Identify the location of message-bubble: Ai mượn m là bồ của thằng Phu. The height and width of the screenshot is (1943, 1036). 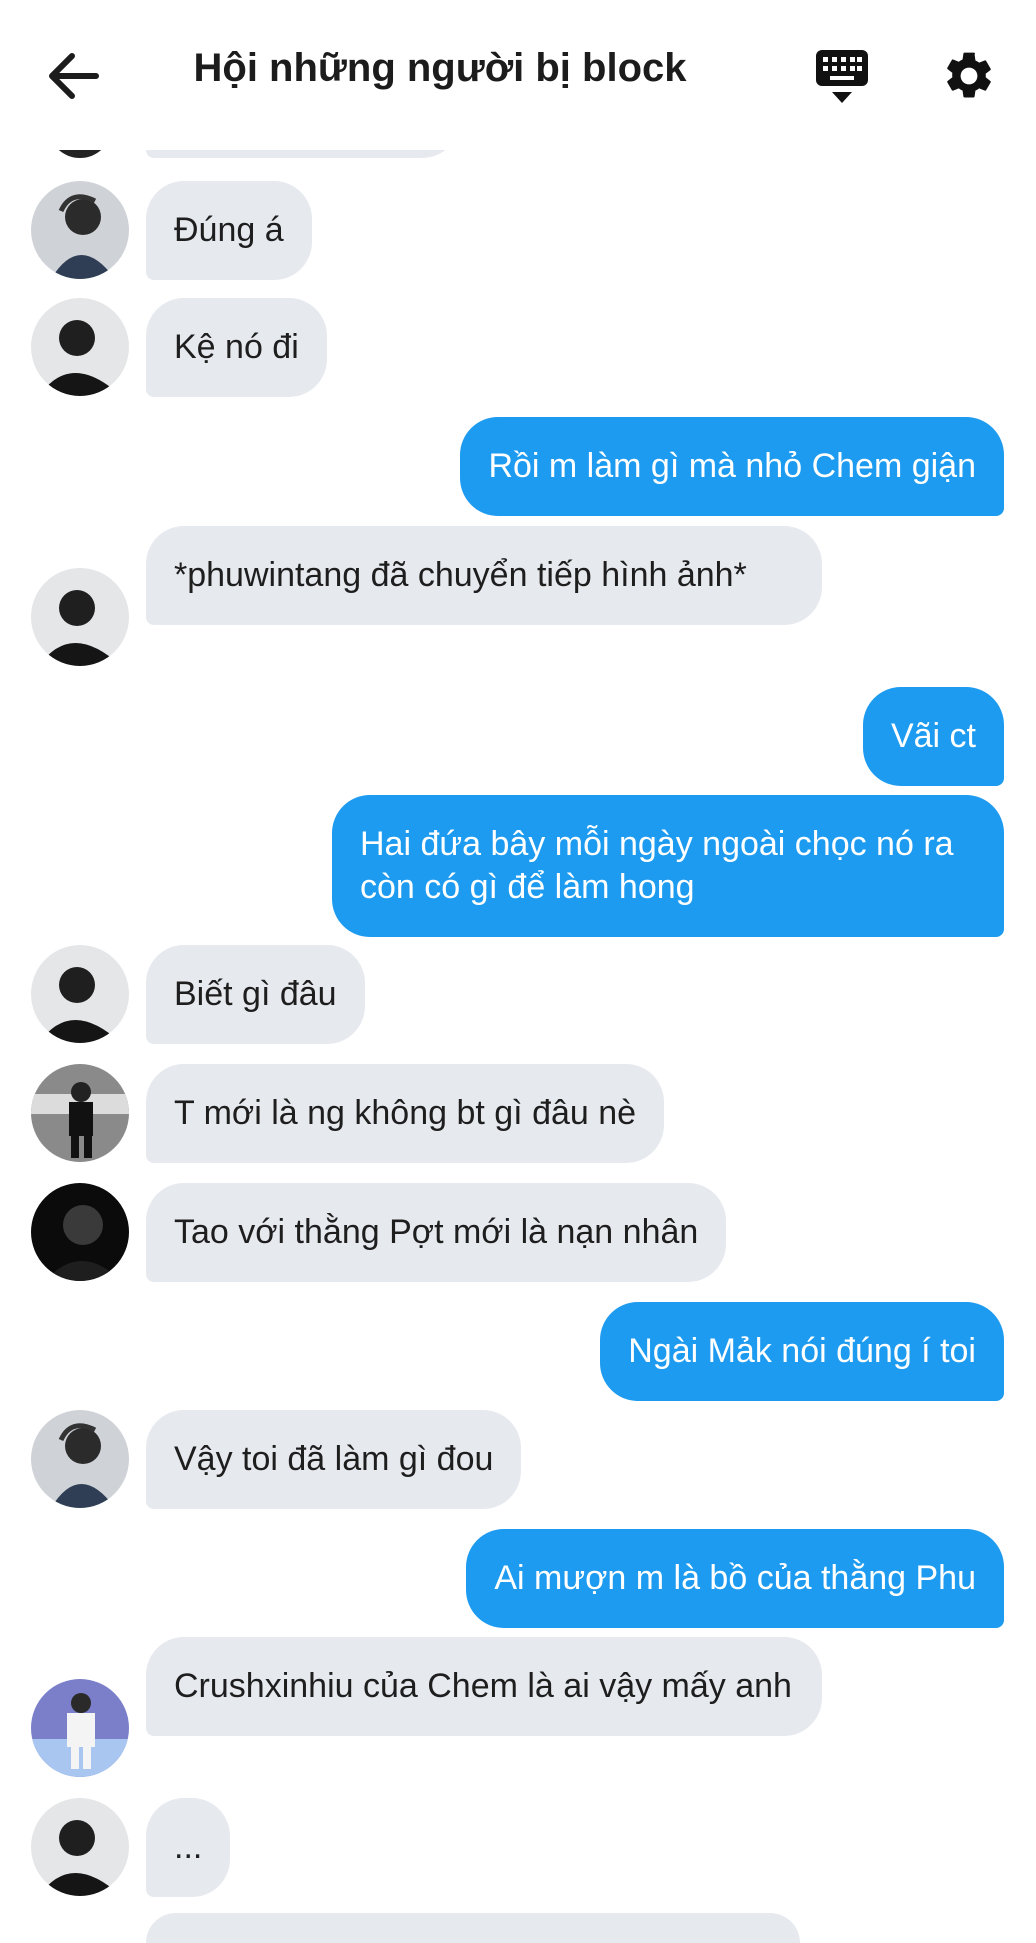
(735, 1578).